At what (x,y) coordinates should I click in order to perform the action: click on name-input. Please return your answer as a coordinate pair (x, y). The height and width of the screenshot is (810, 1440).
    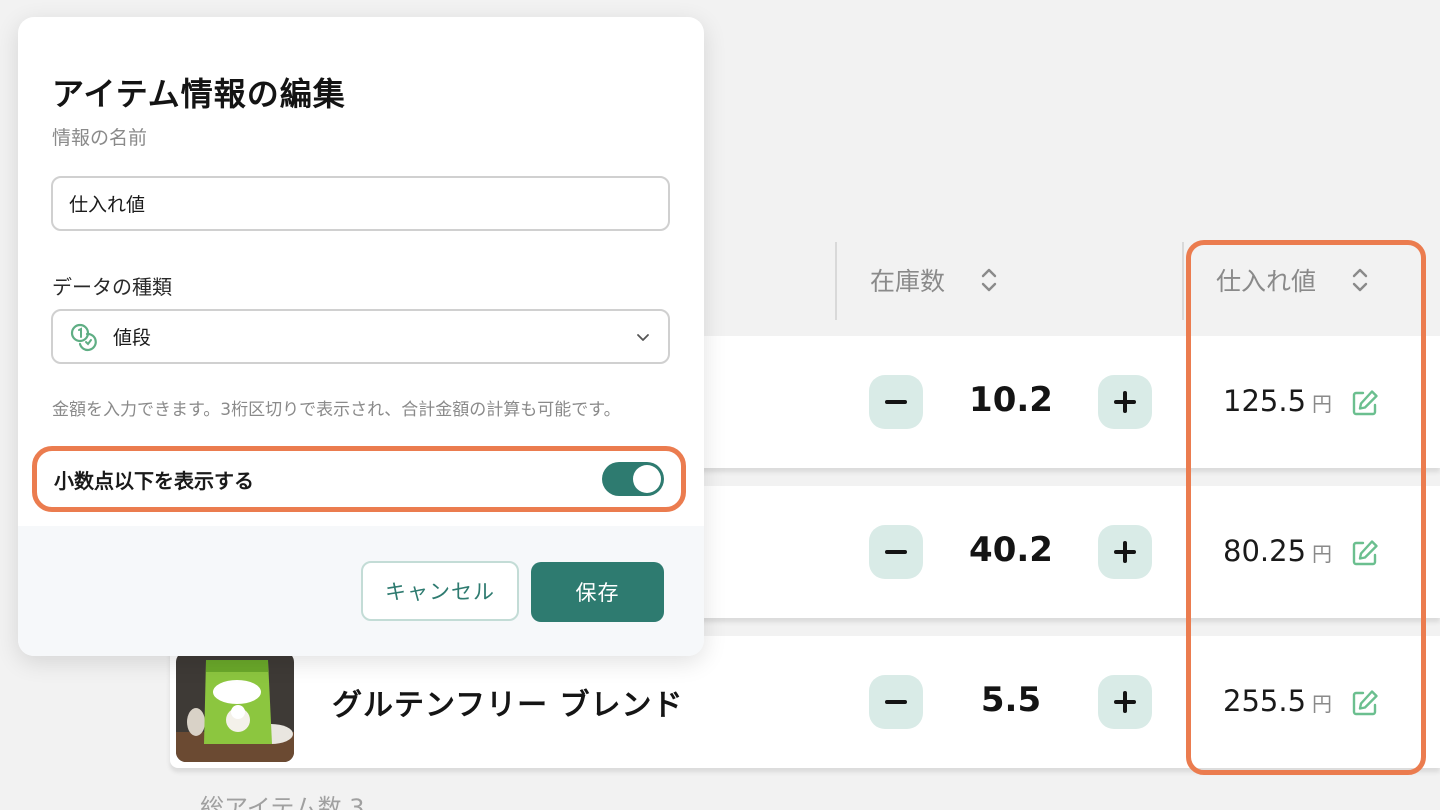
    Looking at the image, I should click on (360, 203).